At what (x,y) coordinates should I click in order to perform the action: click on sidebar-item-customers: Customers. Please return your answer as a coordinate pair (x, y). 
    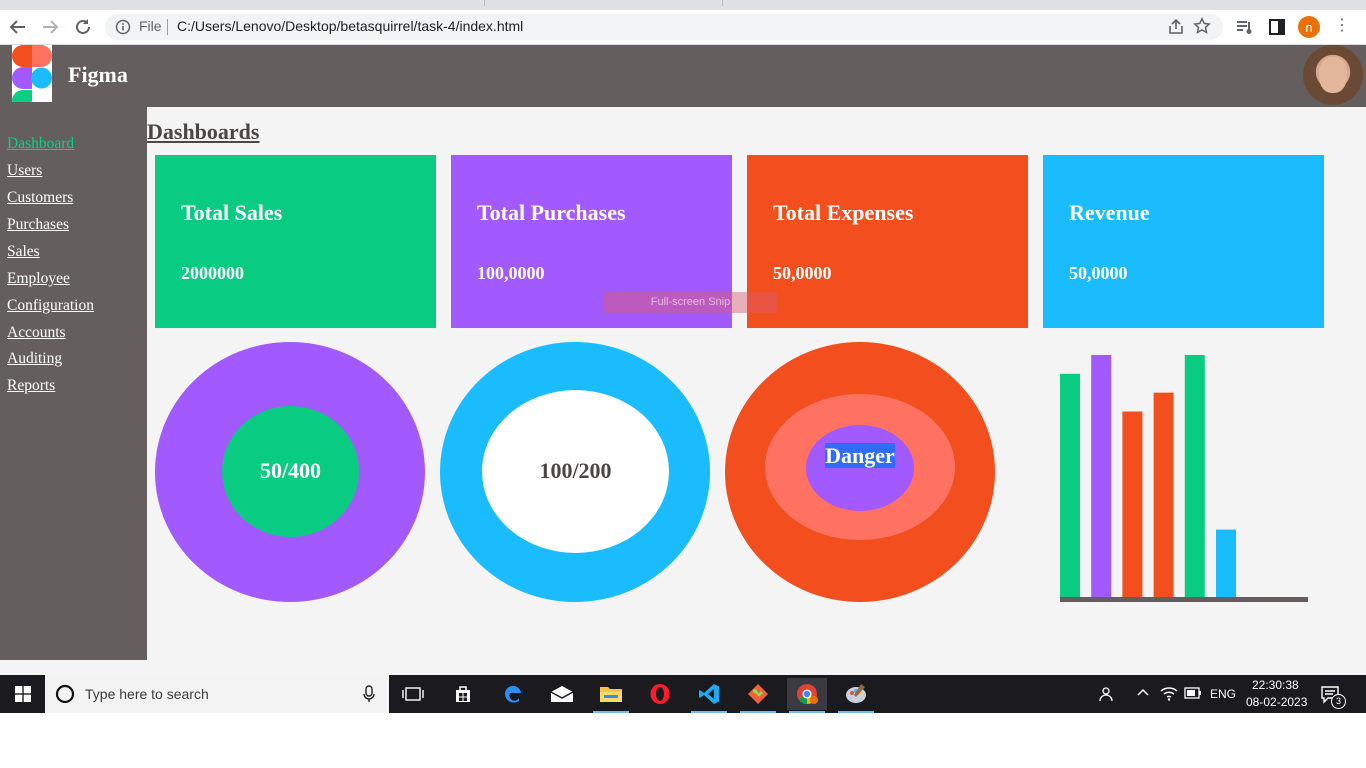
    Looking at the image, I should click on (40, 198).